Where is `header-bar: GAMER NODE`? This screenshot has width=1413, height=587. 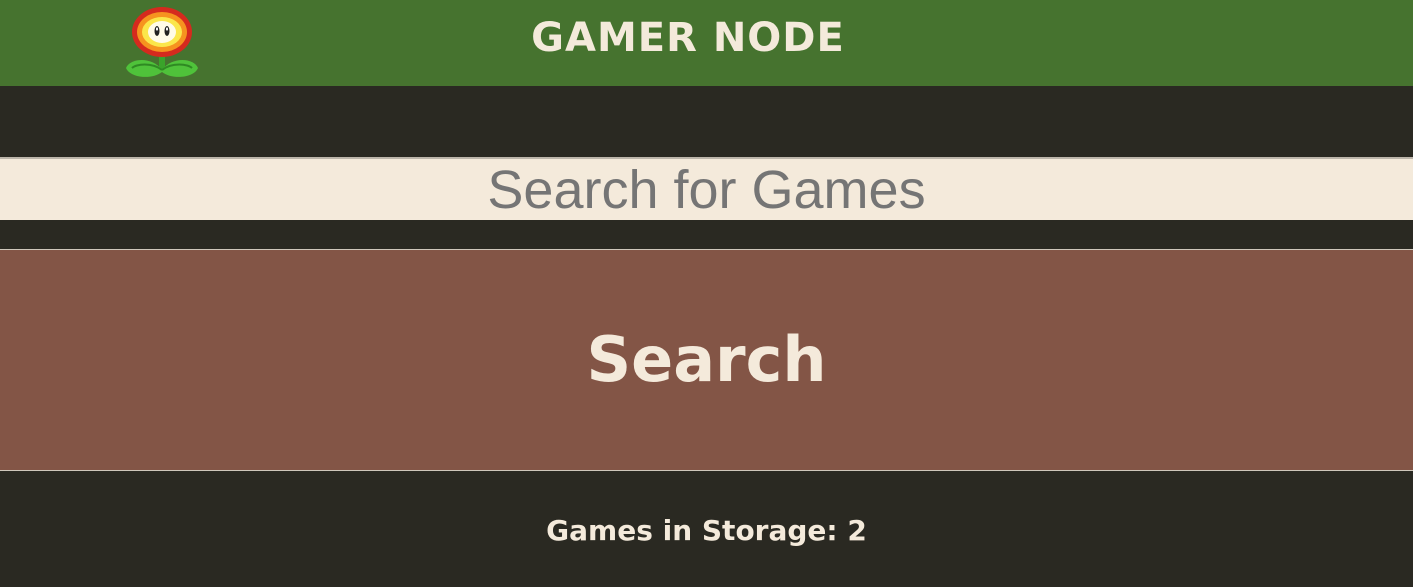
header-bar: GAMER NODE is located at coordinates (706, 43).